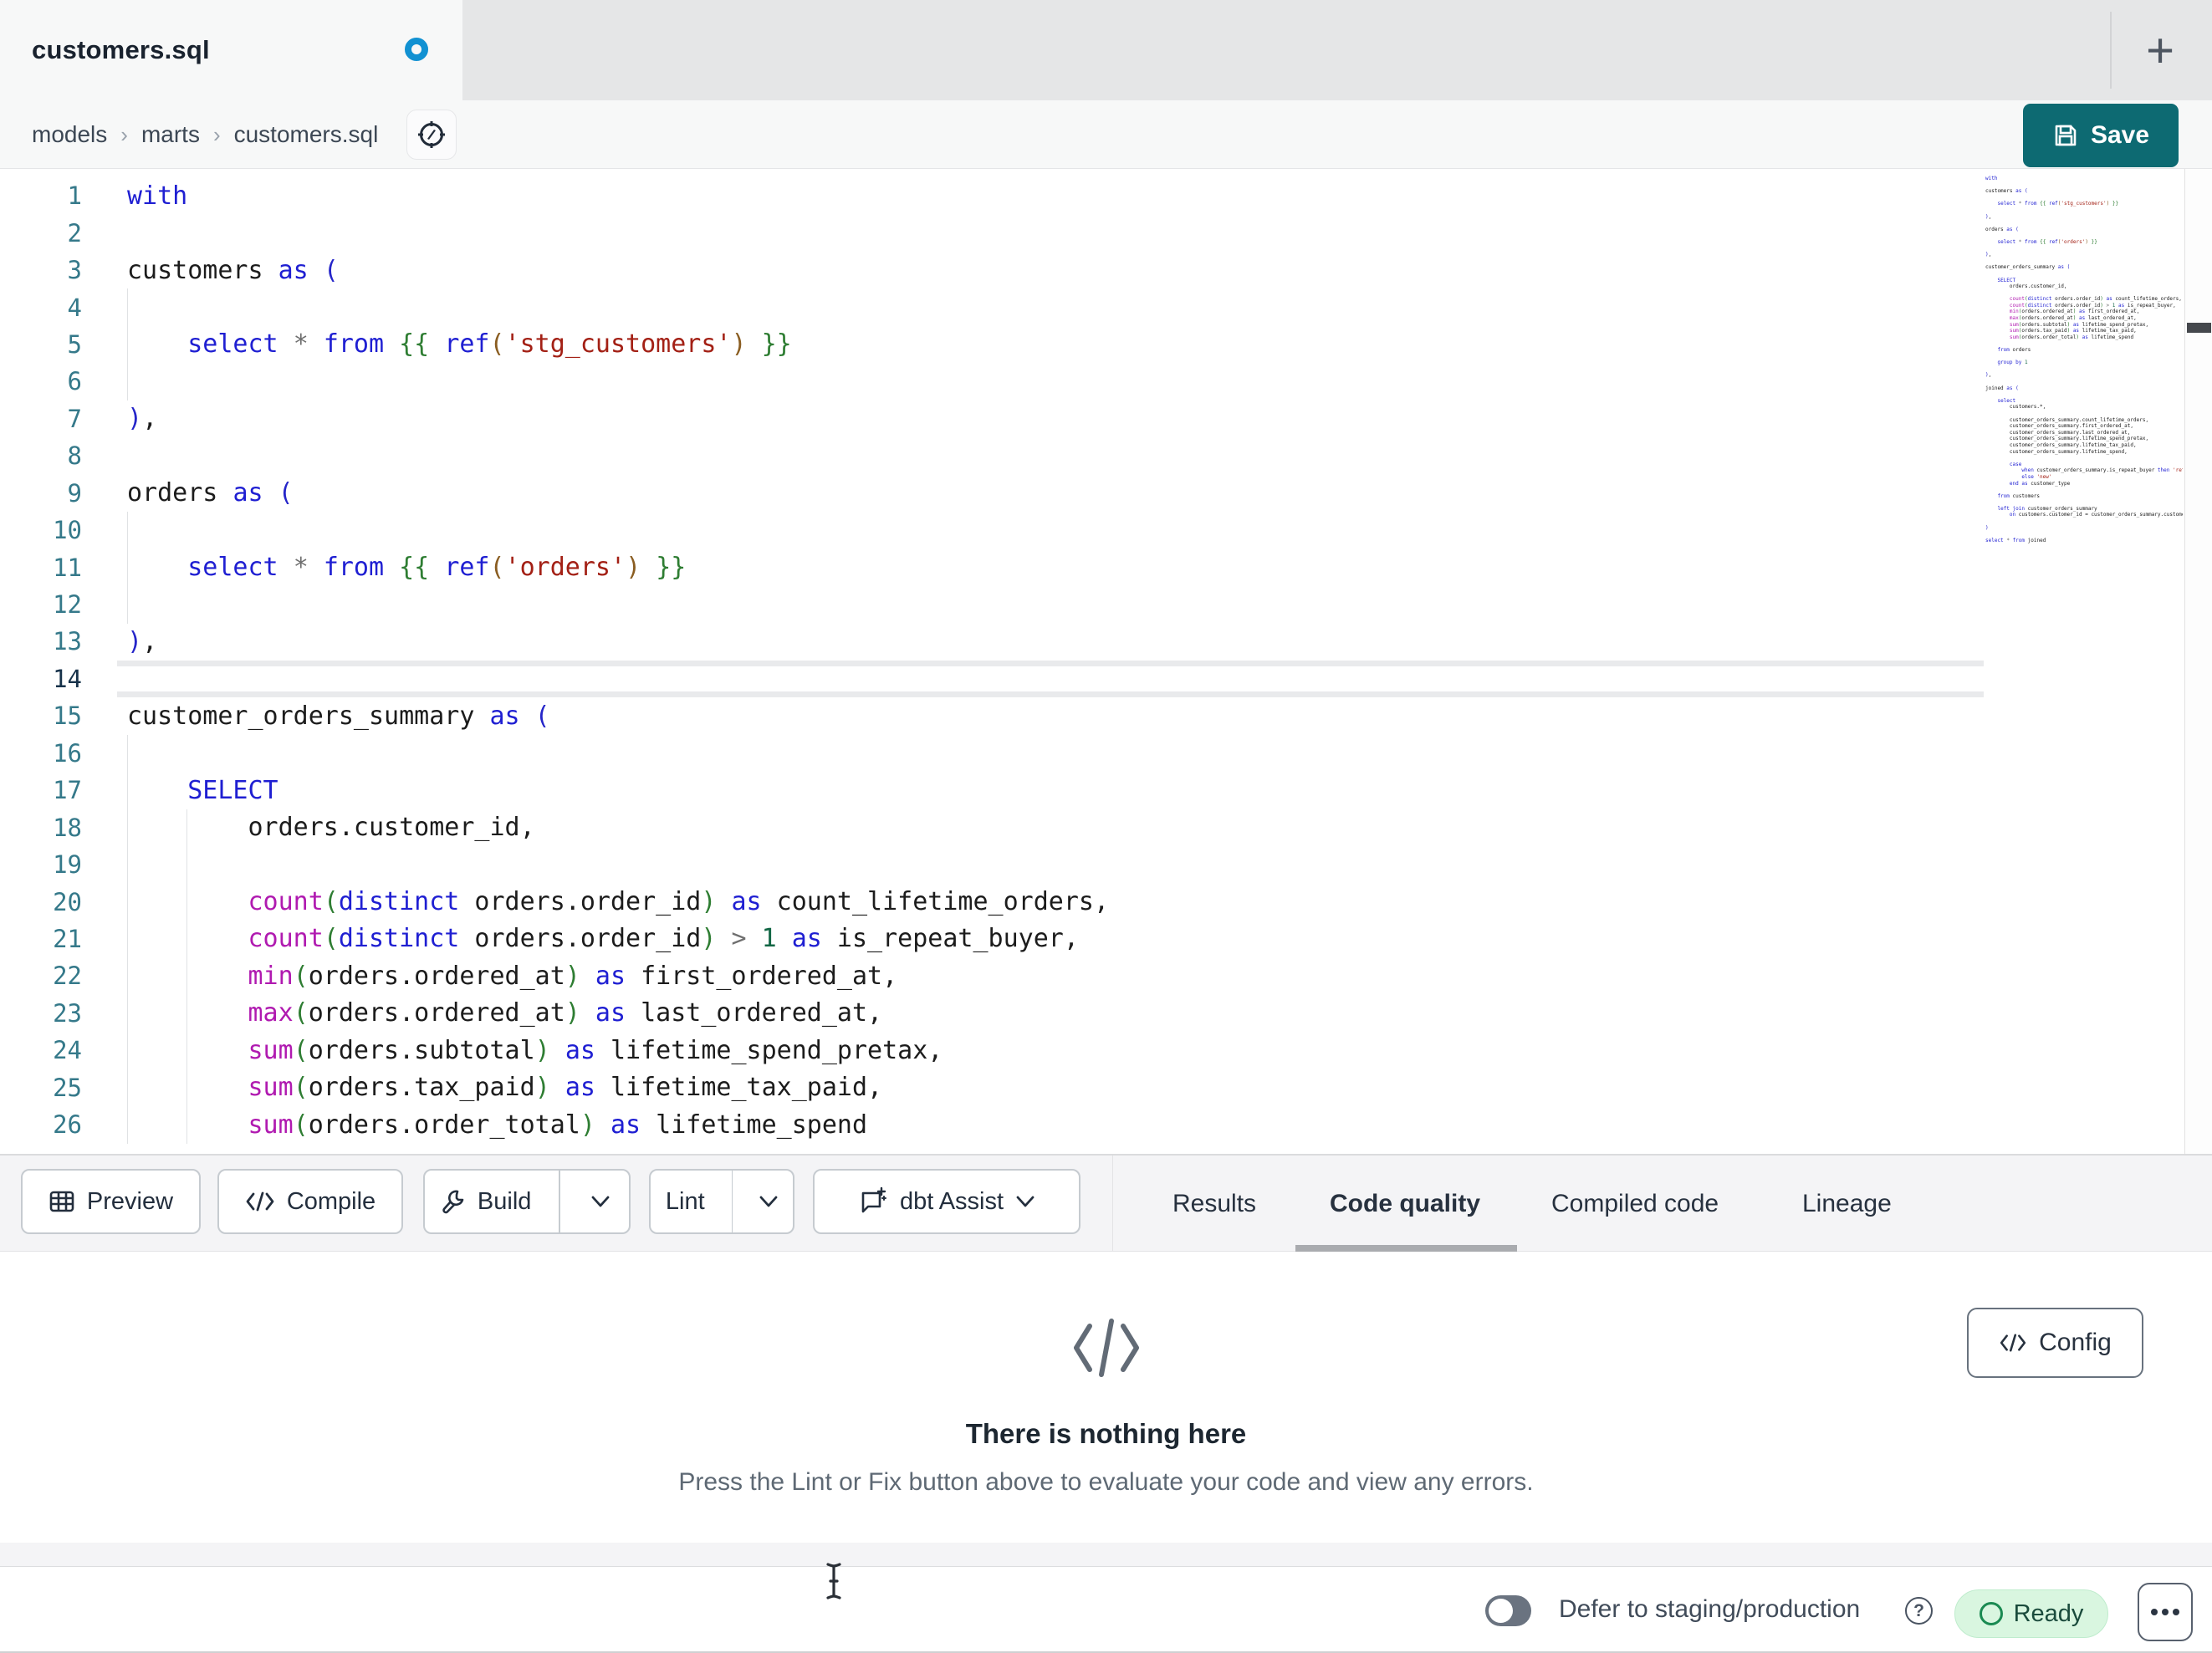 The width and height of the screenshot is (2212, 1653). What do you see at coordinates (1710, 1609) in the screenshot?
I see `defer-label: Defer to staging/production` at bounding box center [1710, 1609].